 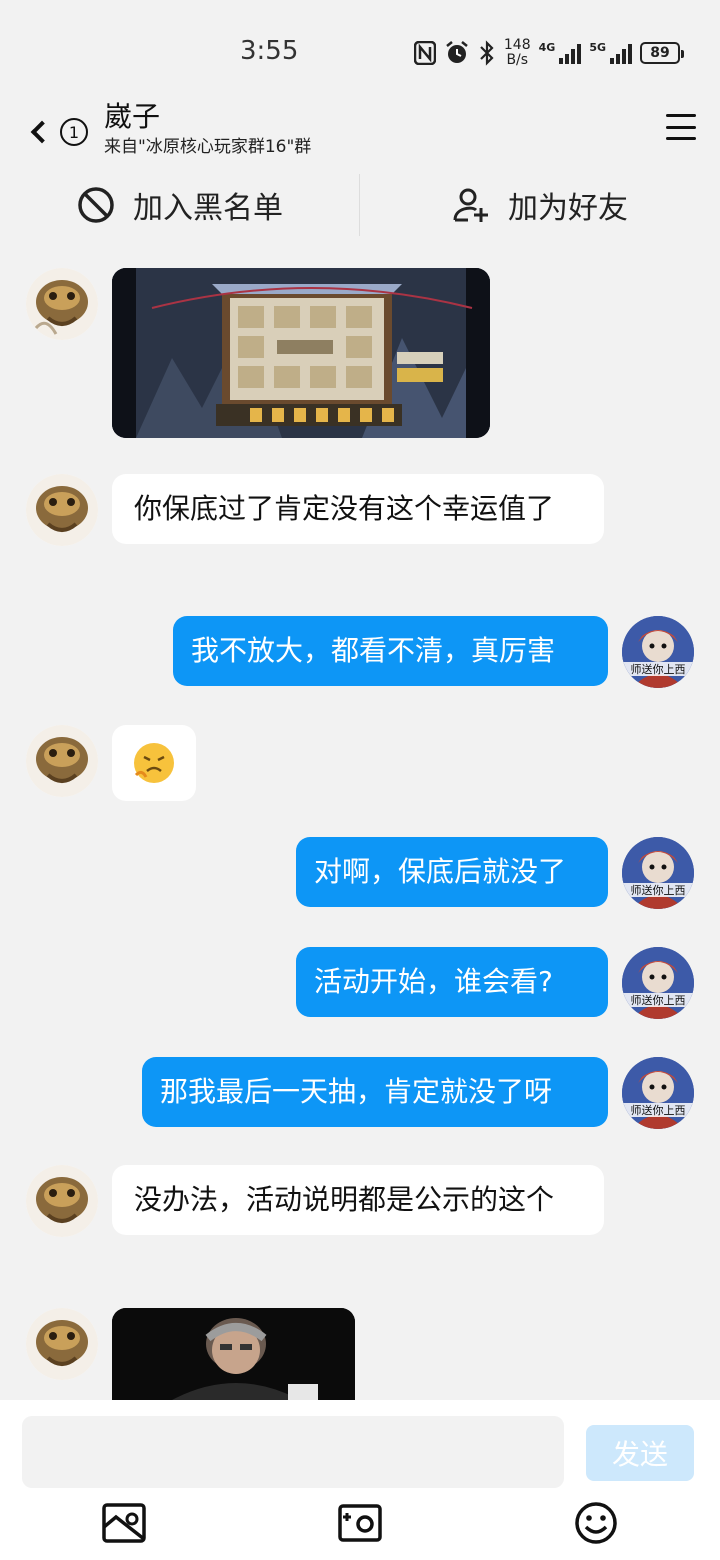 What do you see at coordinates (681, 127) in the screenshot?
I see `hamburger-menu-icon` at bounding box center [681, 127].